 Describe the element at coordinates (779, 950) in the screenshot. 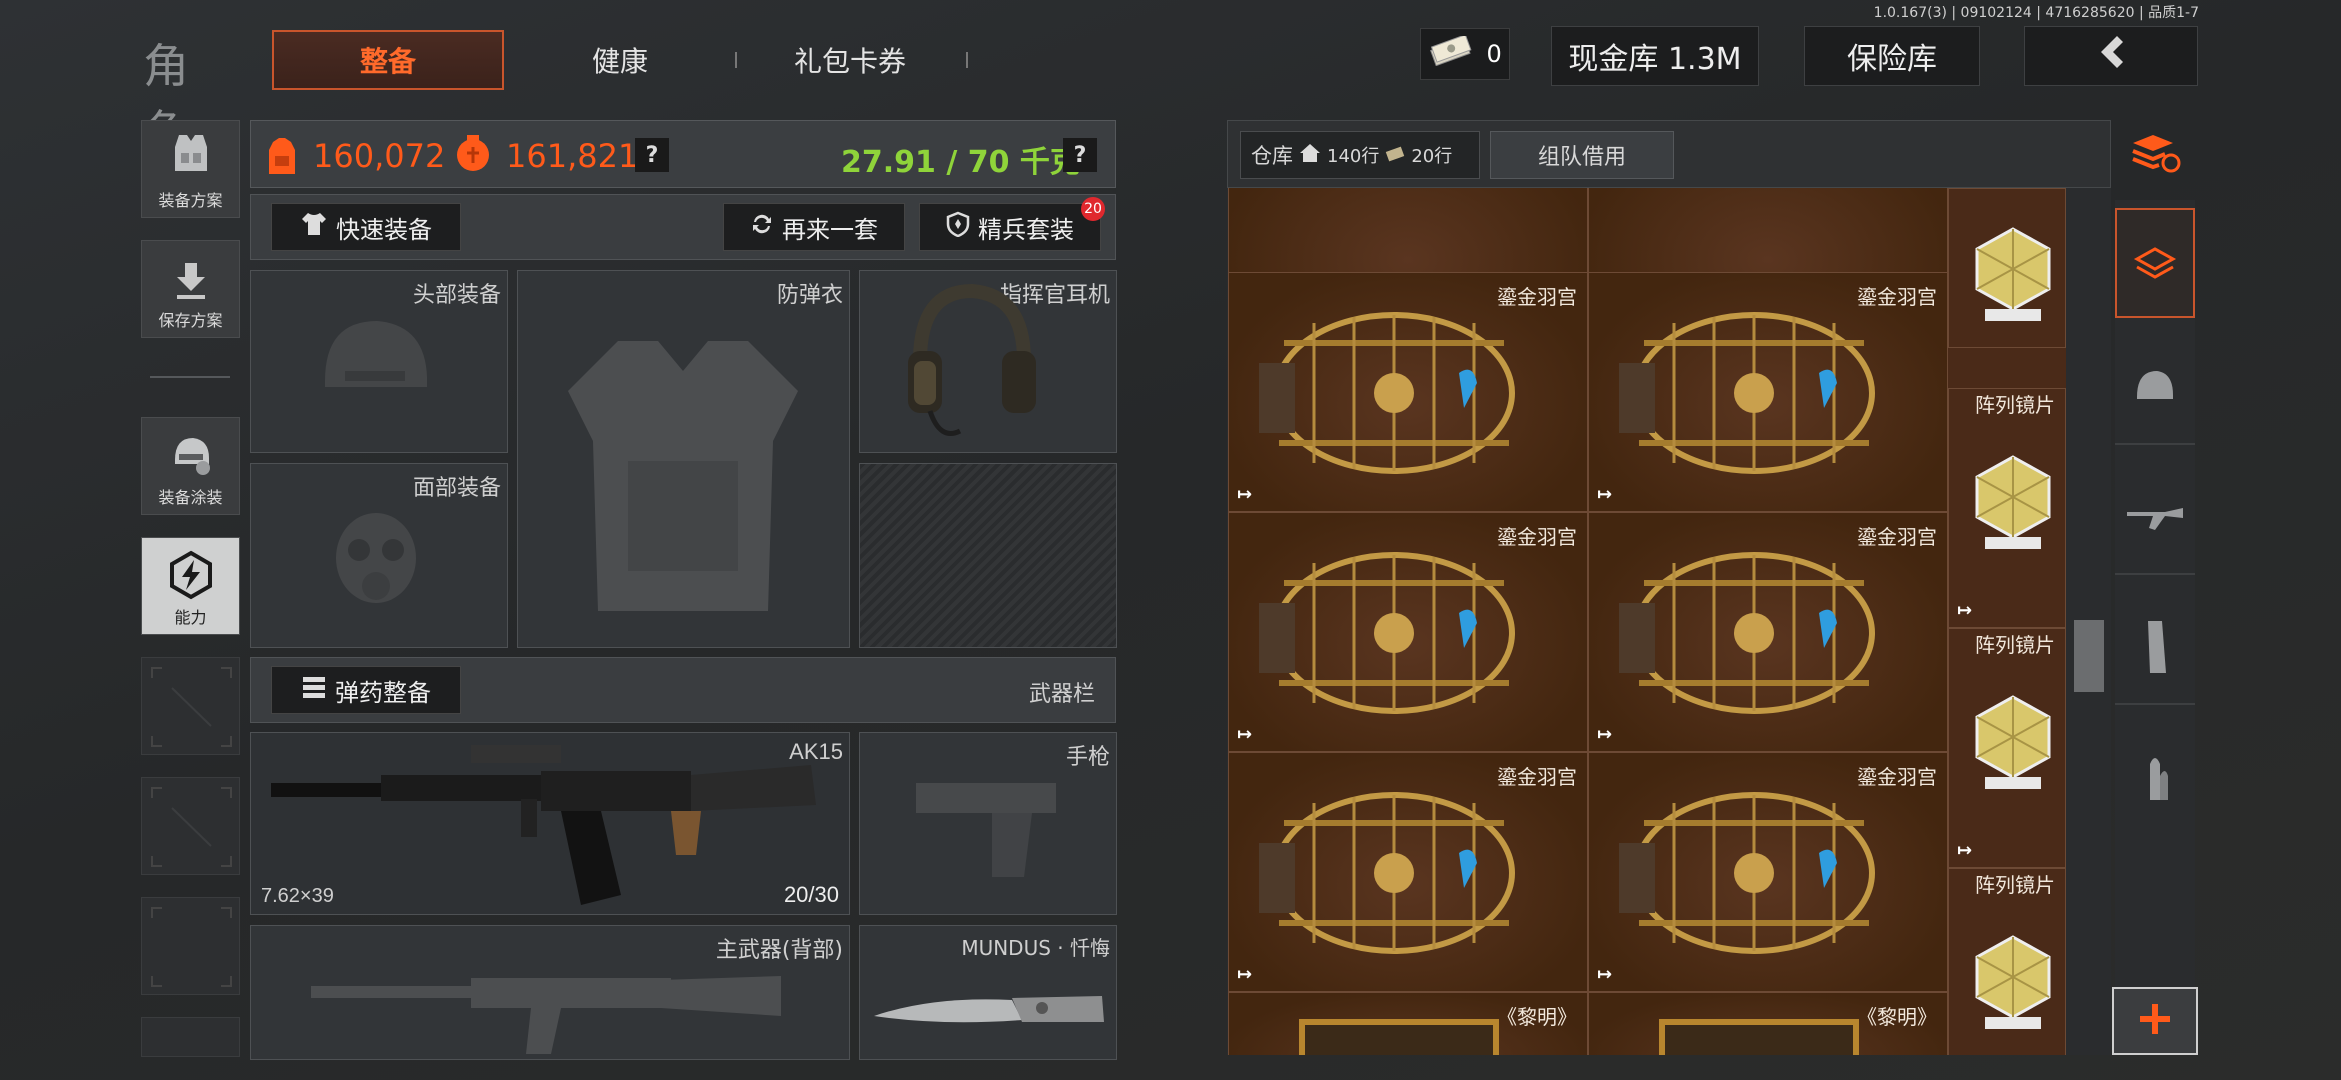

I see `back-weapon-label: 主武器(背部)` at that location.